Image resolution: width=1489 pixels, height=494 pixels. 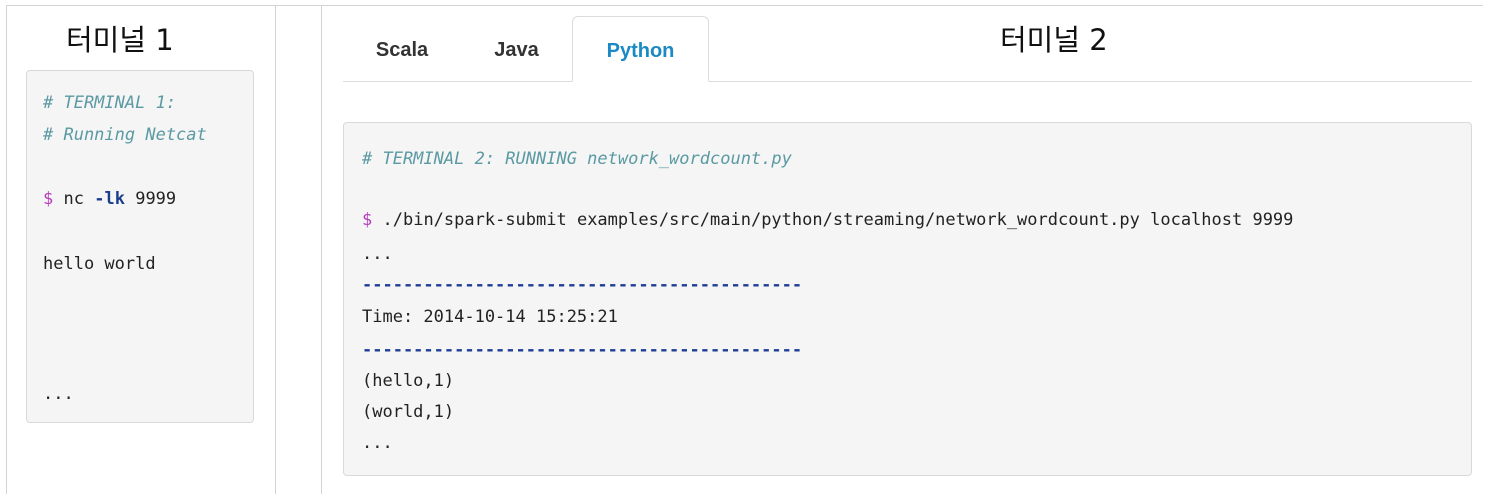 I want to click on left-border, so click(x=6, y=249).